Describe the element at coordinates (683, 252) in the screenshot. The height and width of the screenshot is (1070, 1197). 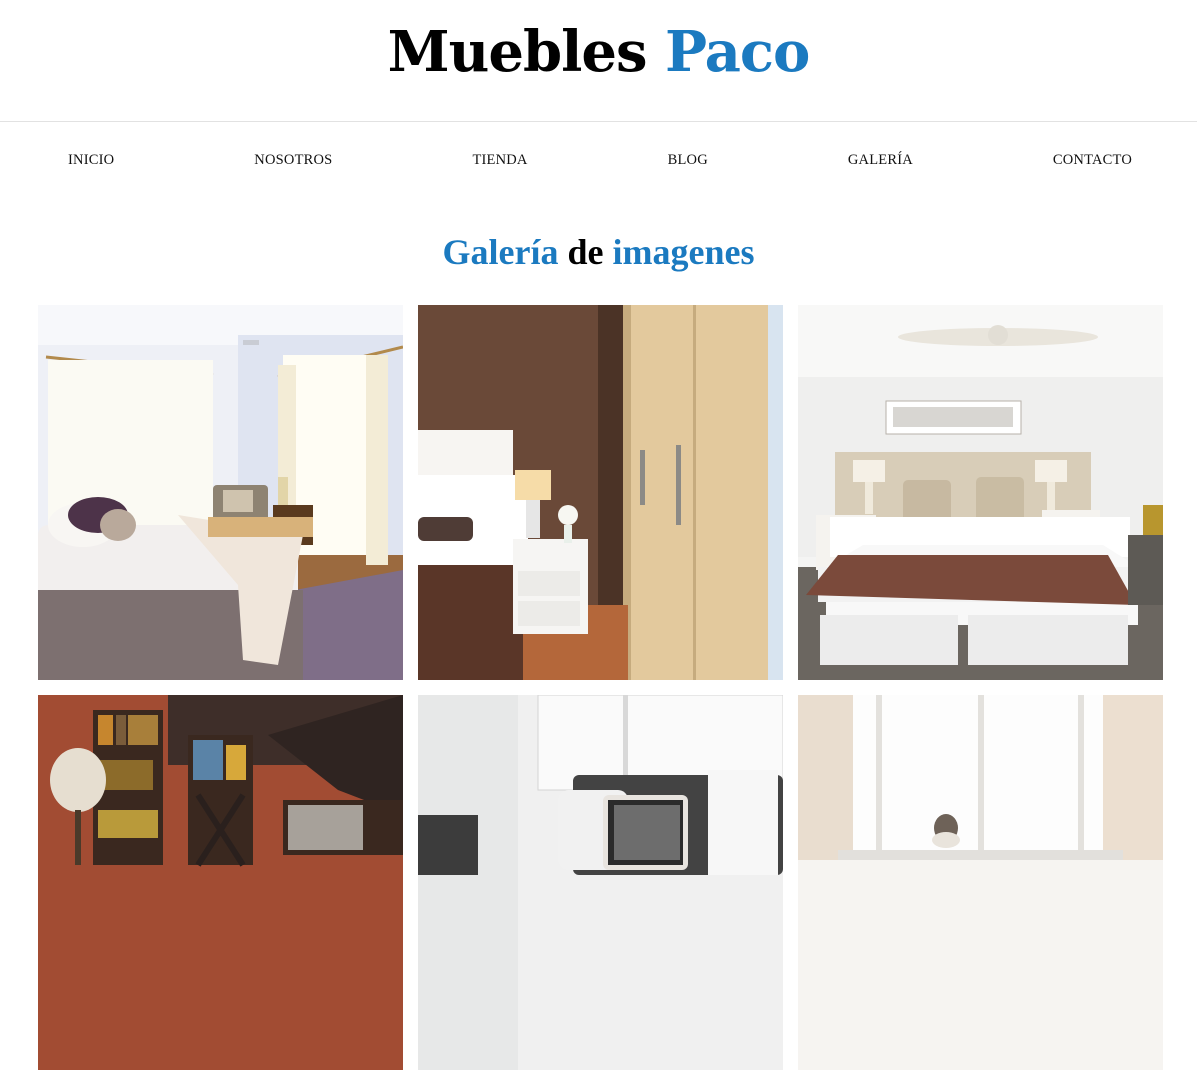
I see `gallery-title-word-3: imagenes` at that location.